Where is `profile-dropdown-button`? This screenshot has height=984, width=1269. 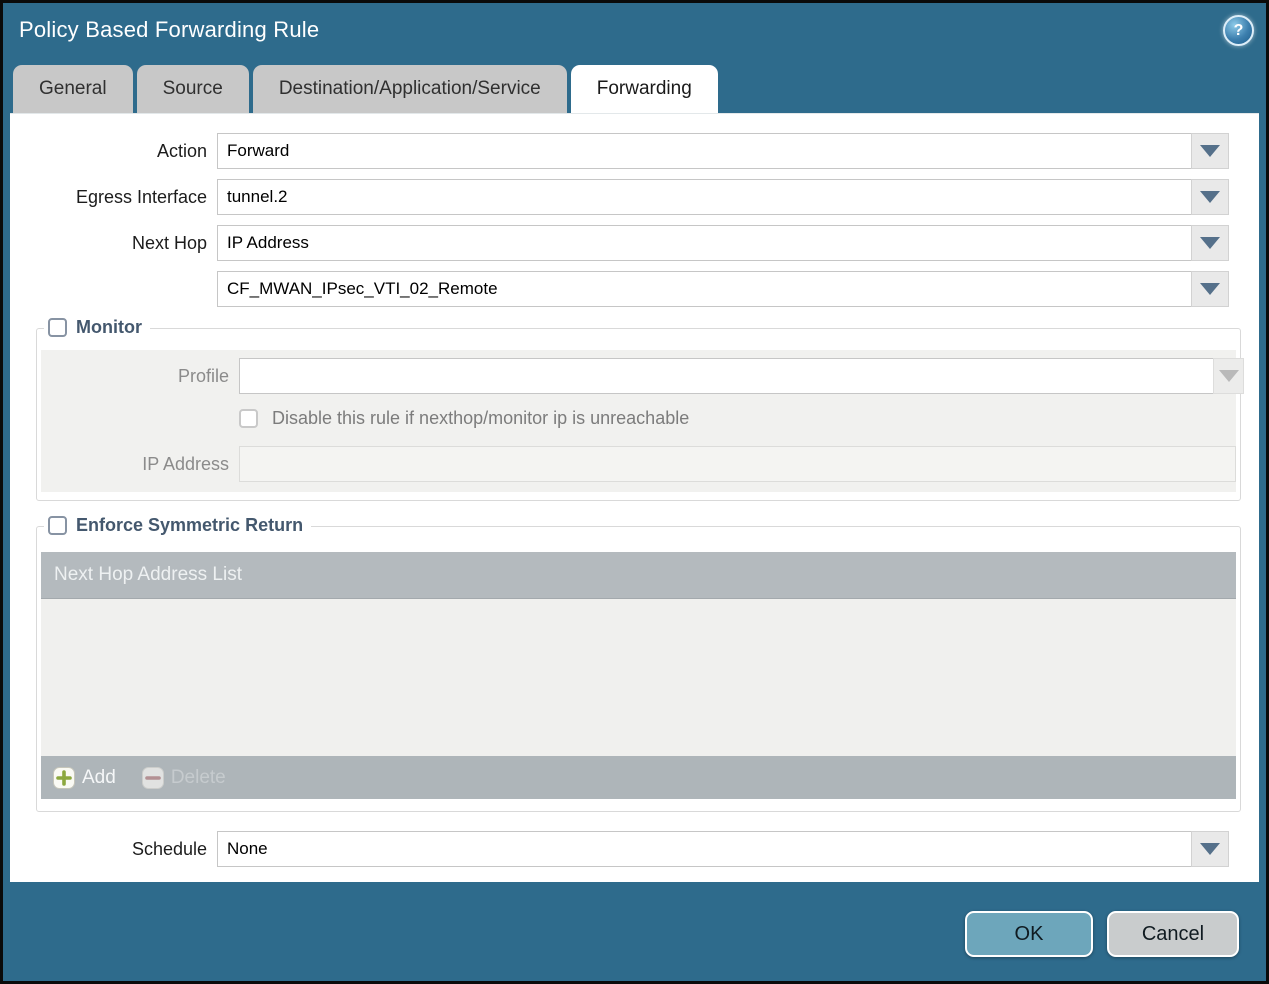 profile-dropdown-button is located at coordinates (1228, 376).